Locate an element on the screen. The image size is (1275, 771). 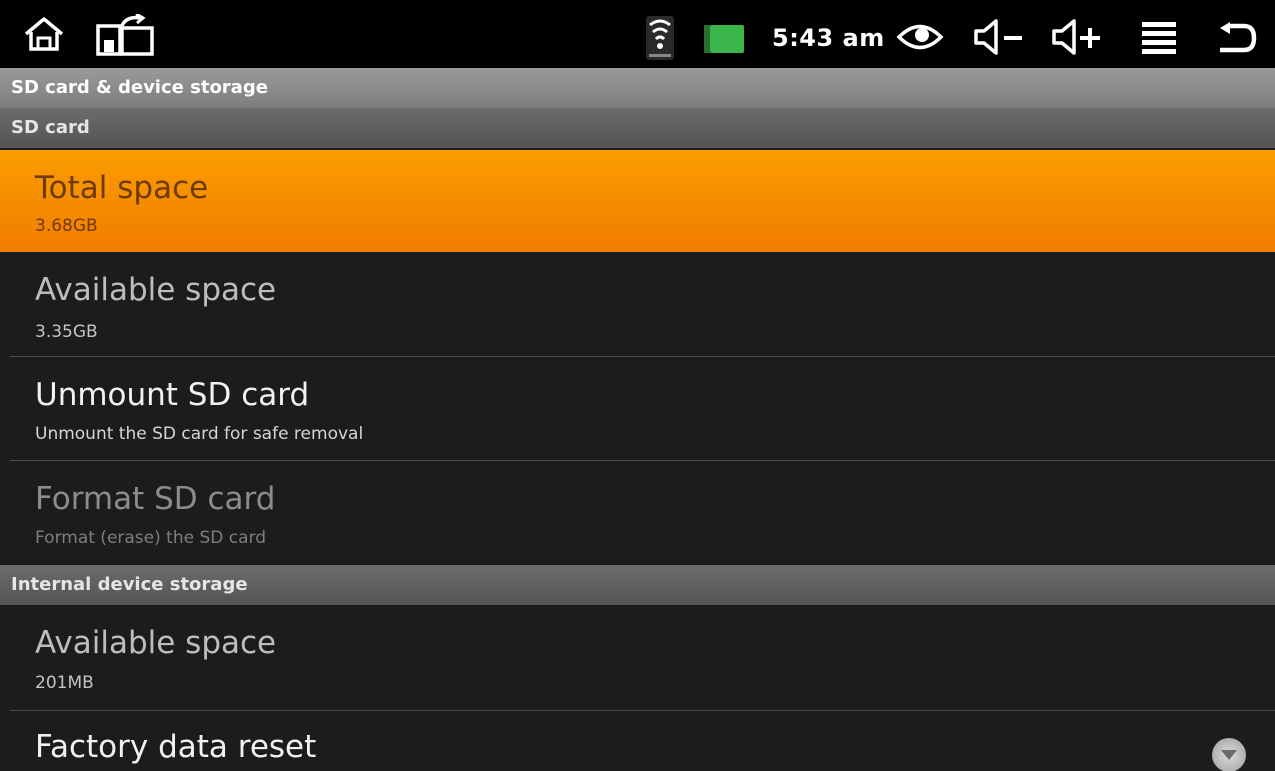
format-sd-card-title: Format SD card is located at coordinates (155, 499).